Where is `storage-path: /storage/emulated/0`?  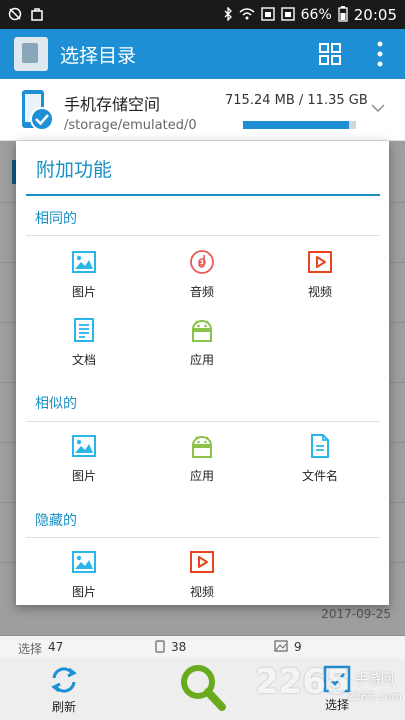 storage-path: /storage/emulated/0 is located at coordinates (130, 125).